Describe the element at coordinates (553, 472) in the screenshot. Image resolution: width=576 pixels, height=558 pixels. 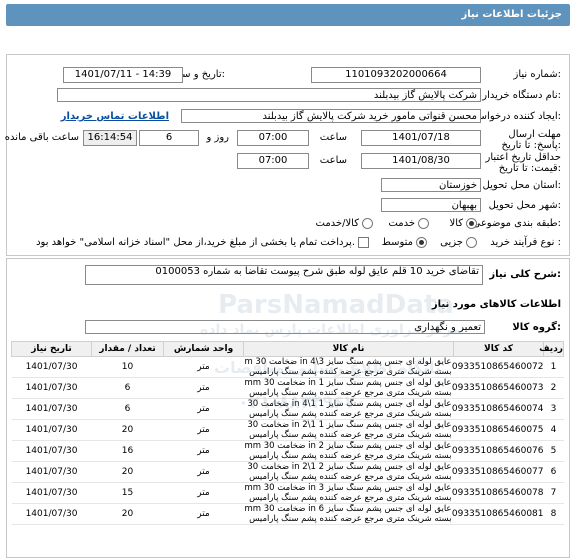
I see `cell-row-number-line: 6` at that location.